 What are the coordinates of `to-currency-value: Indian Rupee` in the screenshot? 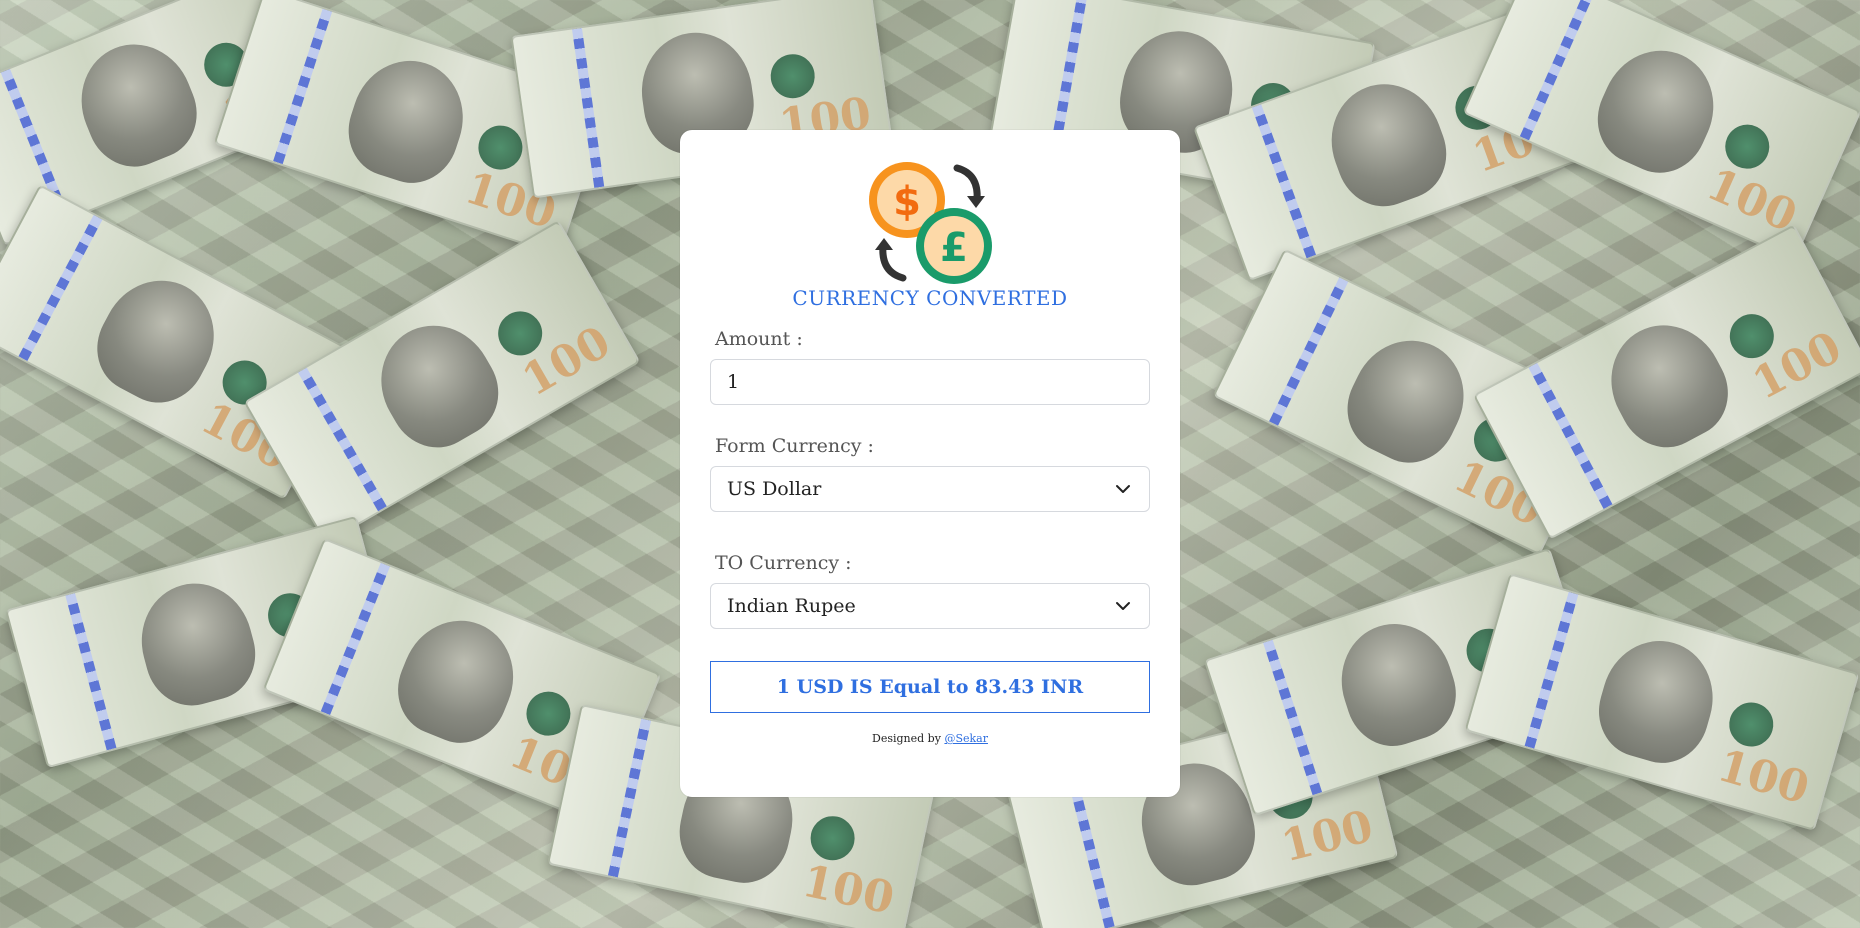 It's located at (791, 606).